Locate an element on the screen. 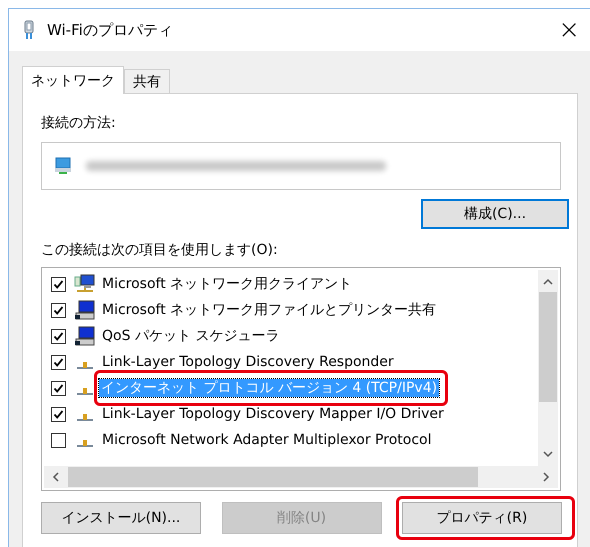  scroll-up-icon is located at coordinates (548, 282).